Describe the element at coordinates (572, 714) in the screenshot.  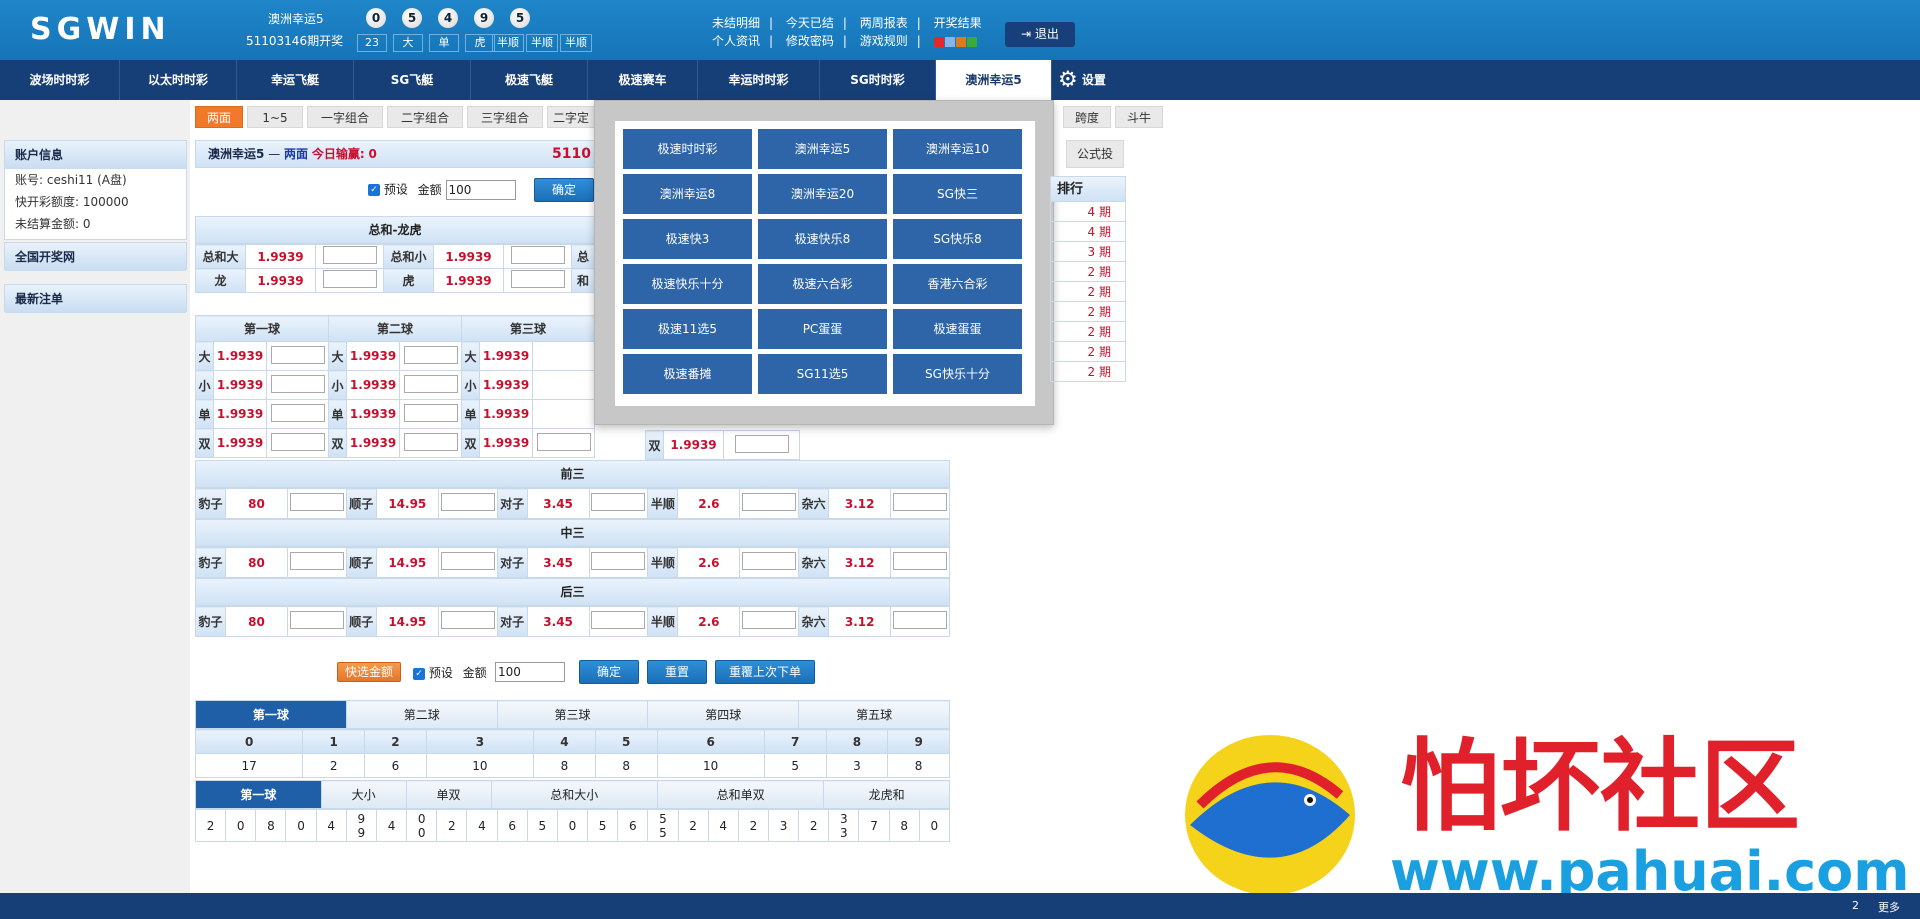
I see `stats-ball-tab: 第三球` at that location.